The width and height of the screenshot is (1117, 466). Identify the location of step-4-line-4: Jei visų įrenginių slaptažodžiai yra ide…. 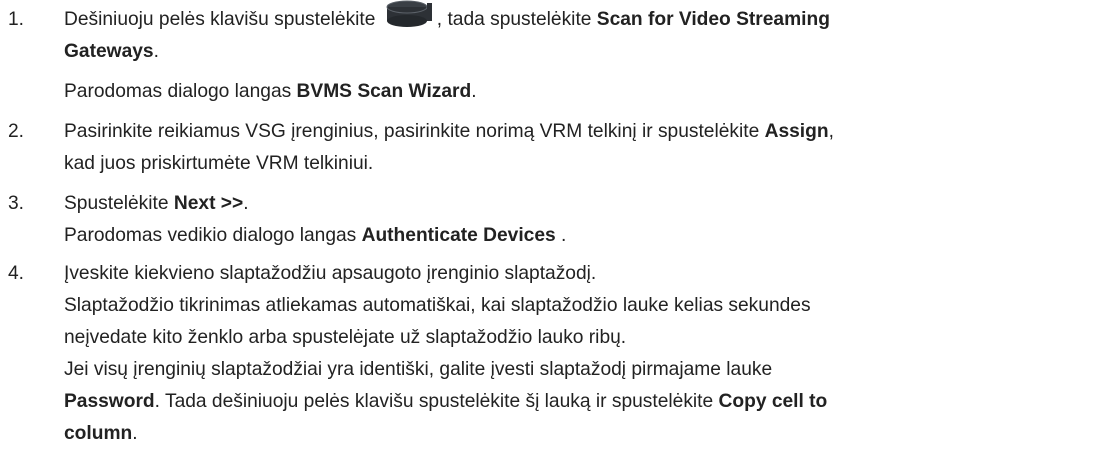
(418, 369).